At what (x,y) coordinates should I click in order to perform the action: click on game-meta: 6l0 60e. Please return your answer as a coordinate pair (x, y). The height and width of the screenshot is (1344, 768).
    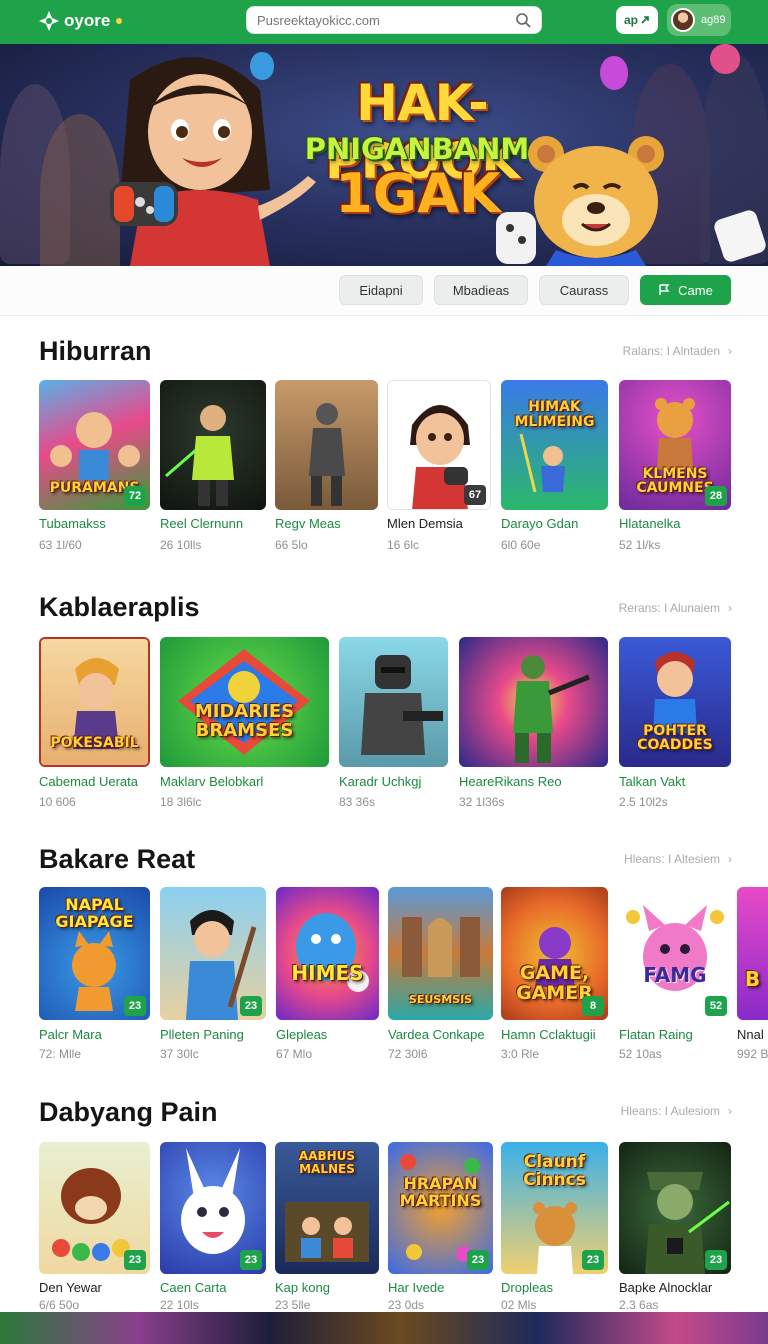
    Looking at the image, I should click on (521, 545).